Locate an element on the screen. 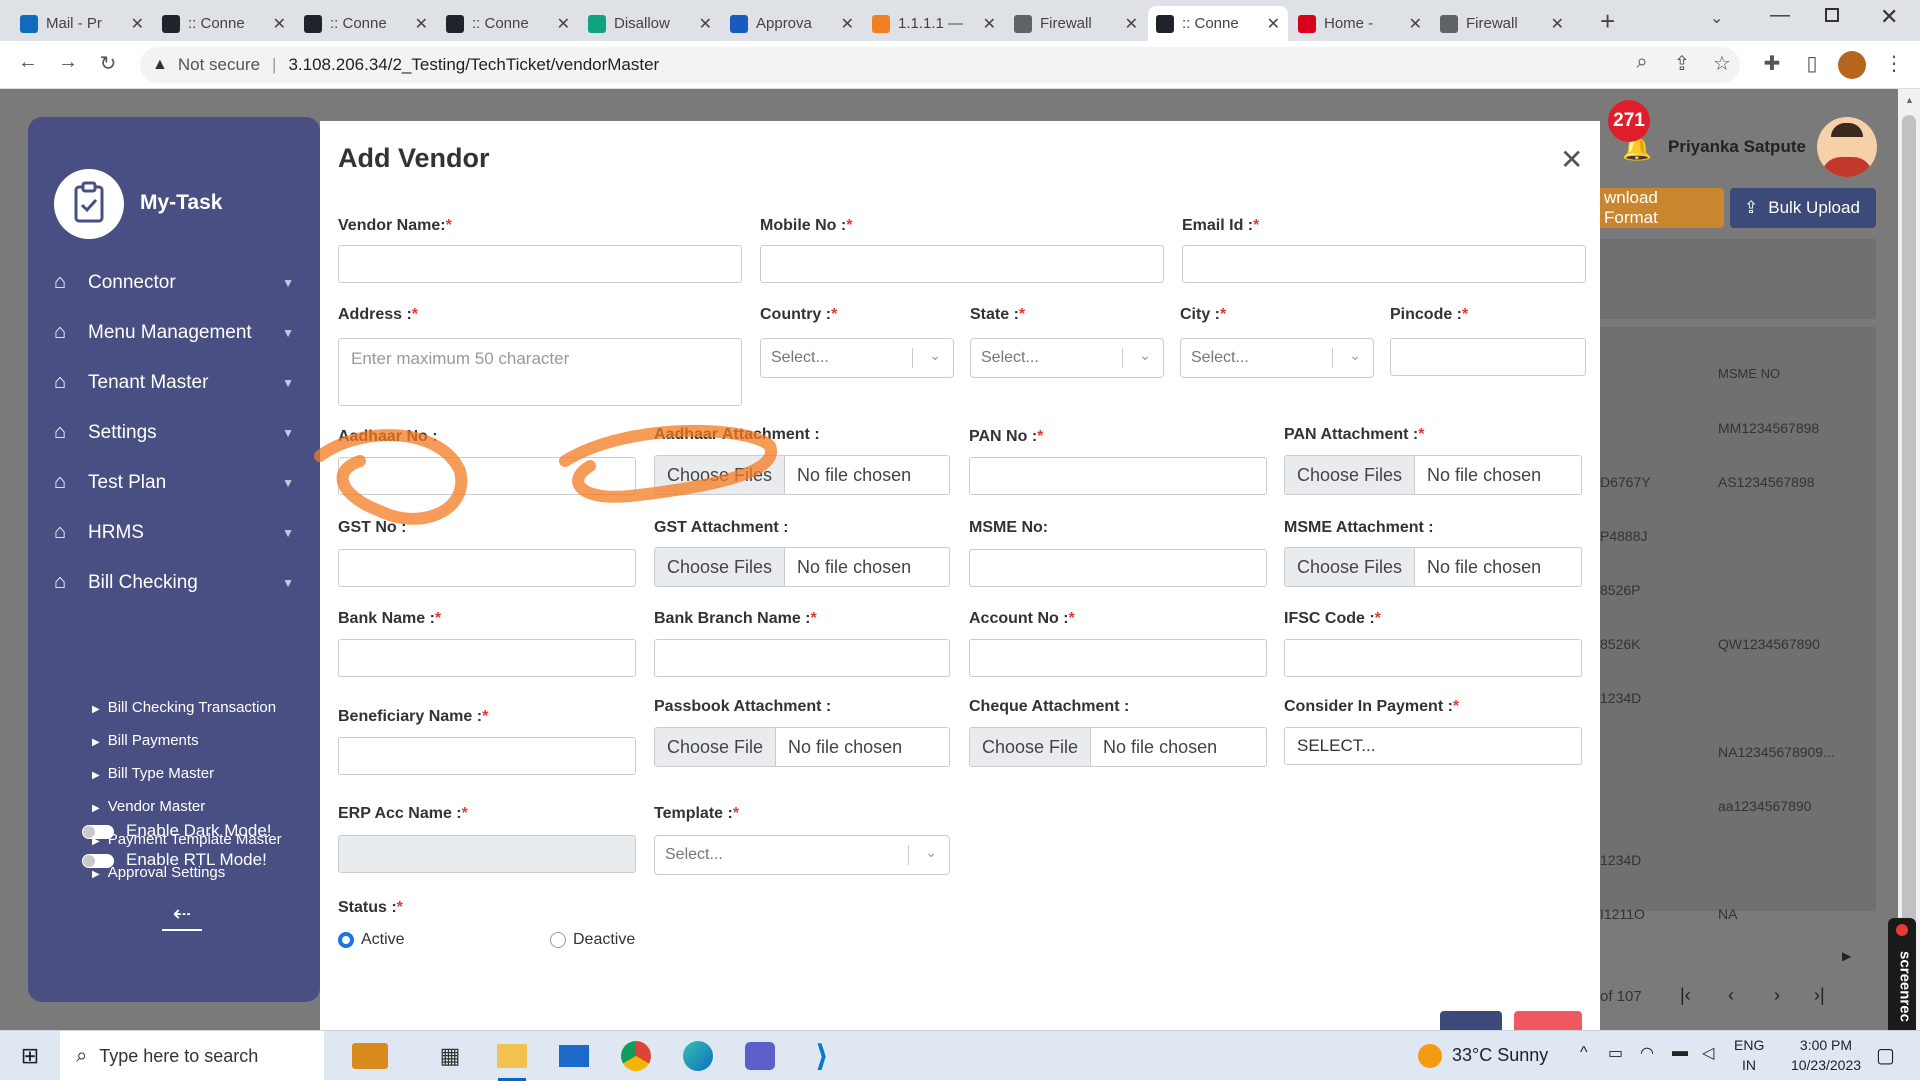  prev-page-icon: ‹ is located at coordinates (1731, 995).